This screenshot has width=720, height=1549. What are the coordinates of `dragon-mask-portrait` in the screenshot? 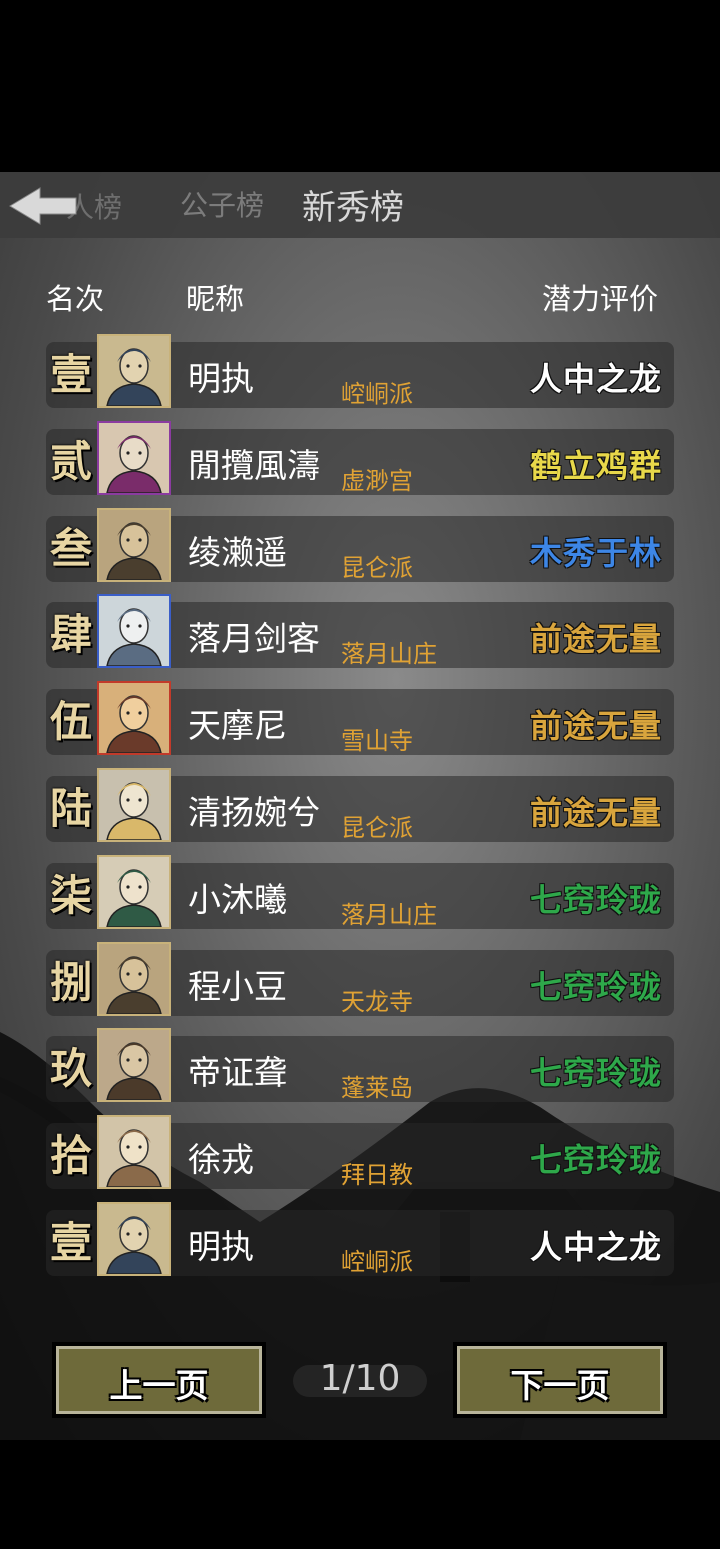 It's located at (134, 457).